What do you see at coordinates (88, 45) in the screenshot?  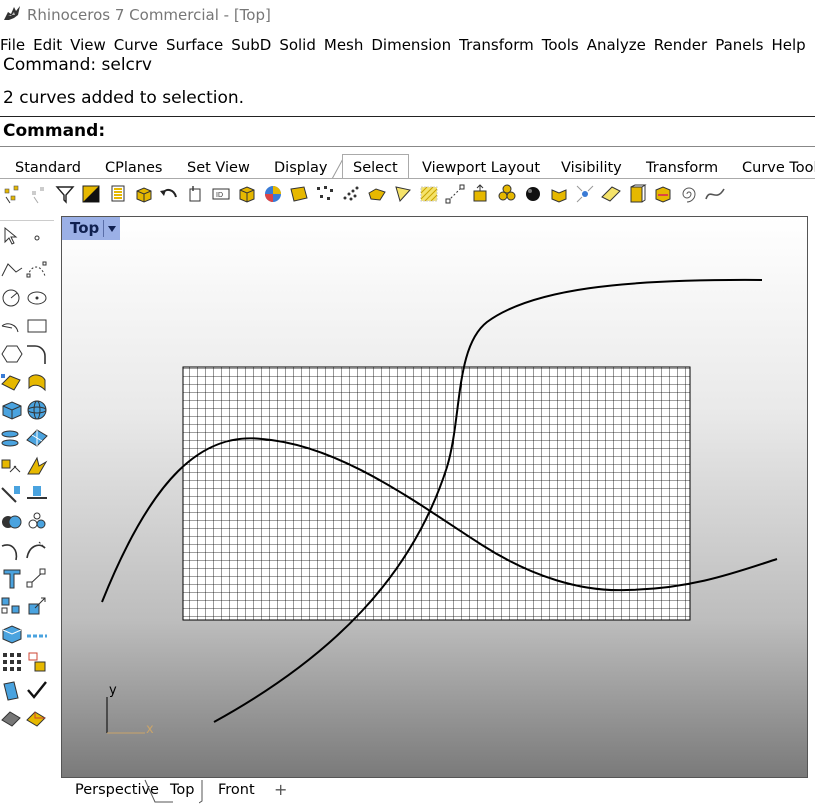 I see `menu-view: View` at bounding box center [88, 45].